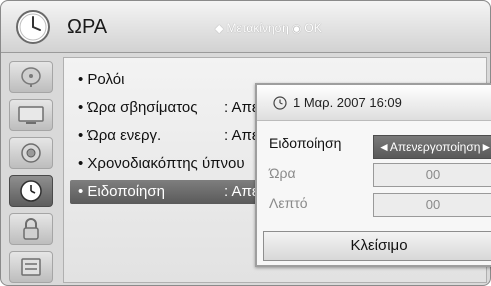  What do you see at coordinates (288, 203) in the screenshot?
I see `minute-field-label: Λεπτό` at bounding box center [288, 203].